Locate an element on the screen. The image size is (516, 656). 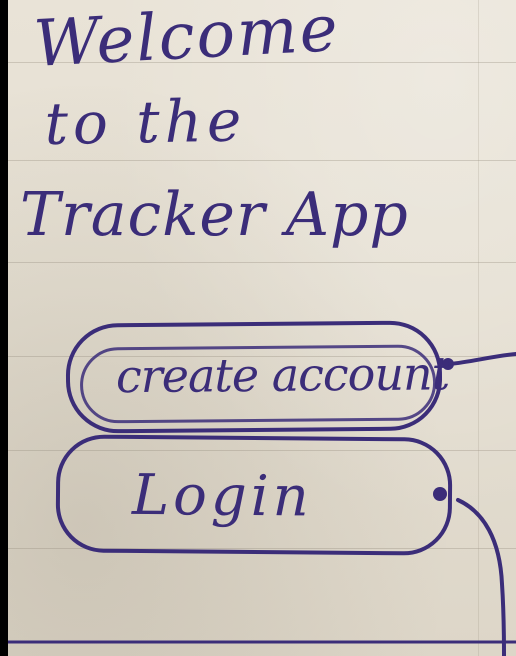
margin-line is located at coordinates (478, 328).